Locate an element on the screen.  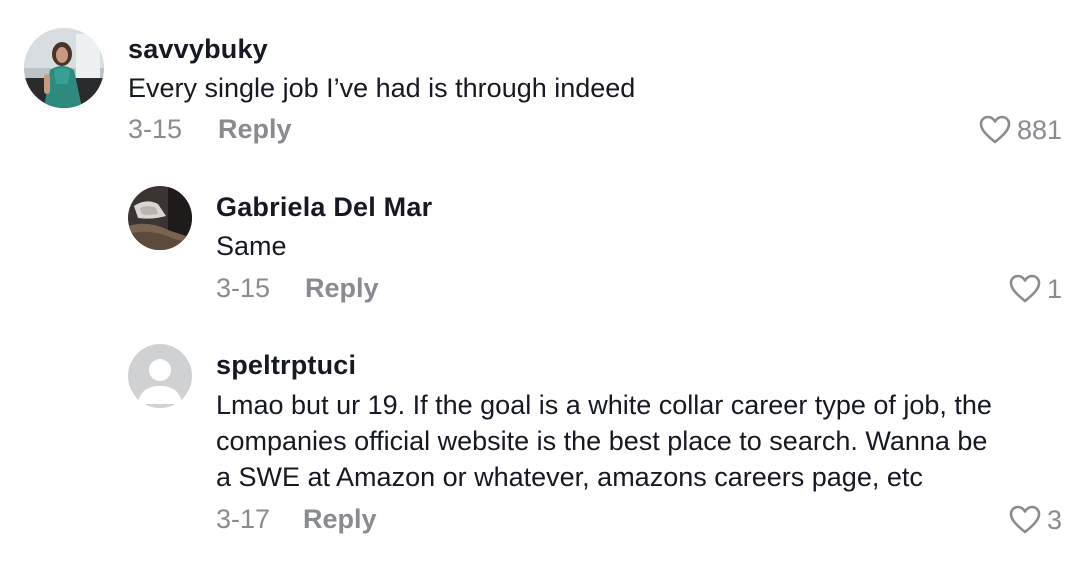
like-button: 881 is located at coordinates (1020, 130).